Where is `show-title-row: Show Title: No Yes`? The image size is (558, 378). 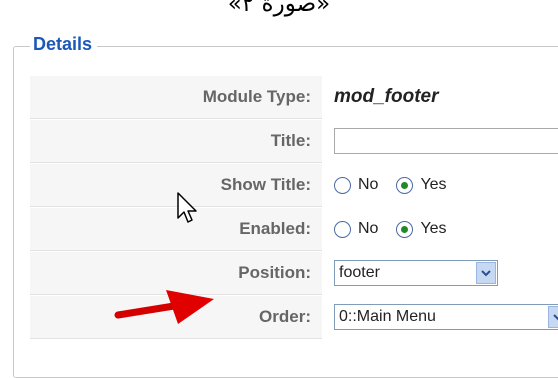 show-title-row: Show Title: No Yes is located at coordinates (294, 185).